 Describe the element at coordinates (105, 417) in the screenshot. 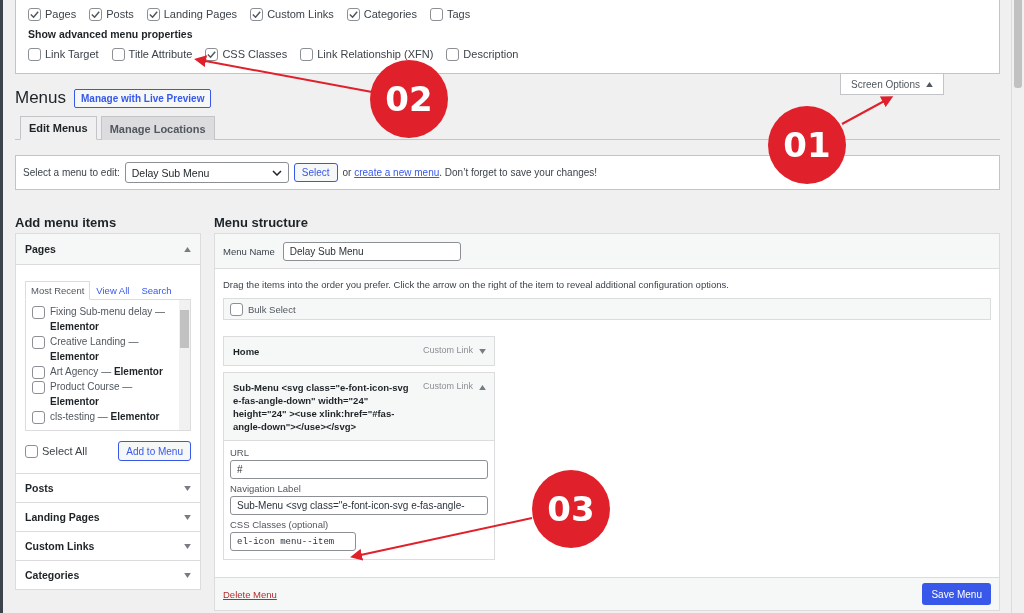

I see `page-item-label: cls-testing — Elementor` at that location.